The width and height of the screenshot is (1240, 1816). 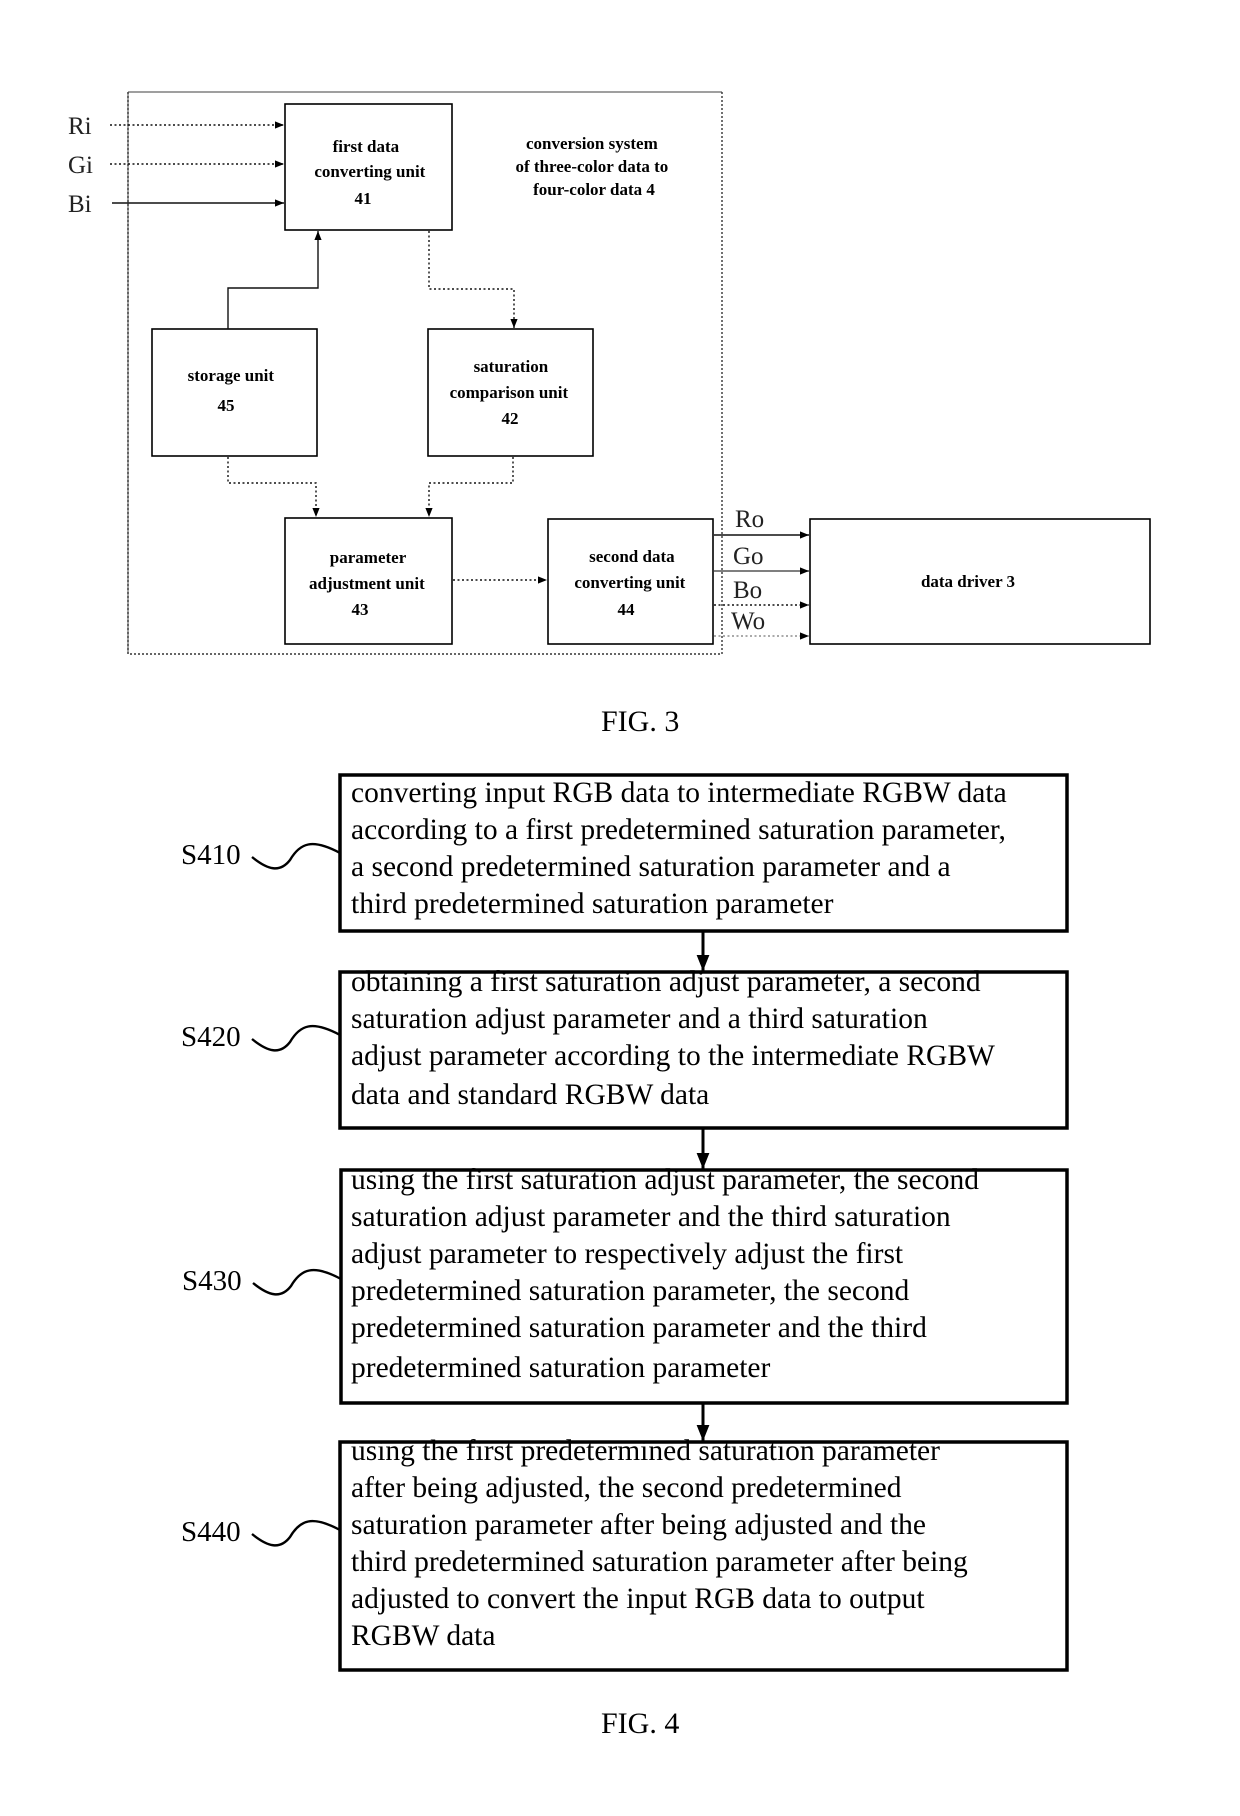 I want to click on block-first-data-converting-unit: first data converting unit 41, so click(x=368, y=167).